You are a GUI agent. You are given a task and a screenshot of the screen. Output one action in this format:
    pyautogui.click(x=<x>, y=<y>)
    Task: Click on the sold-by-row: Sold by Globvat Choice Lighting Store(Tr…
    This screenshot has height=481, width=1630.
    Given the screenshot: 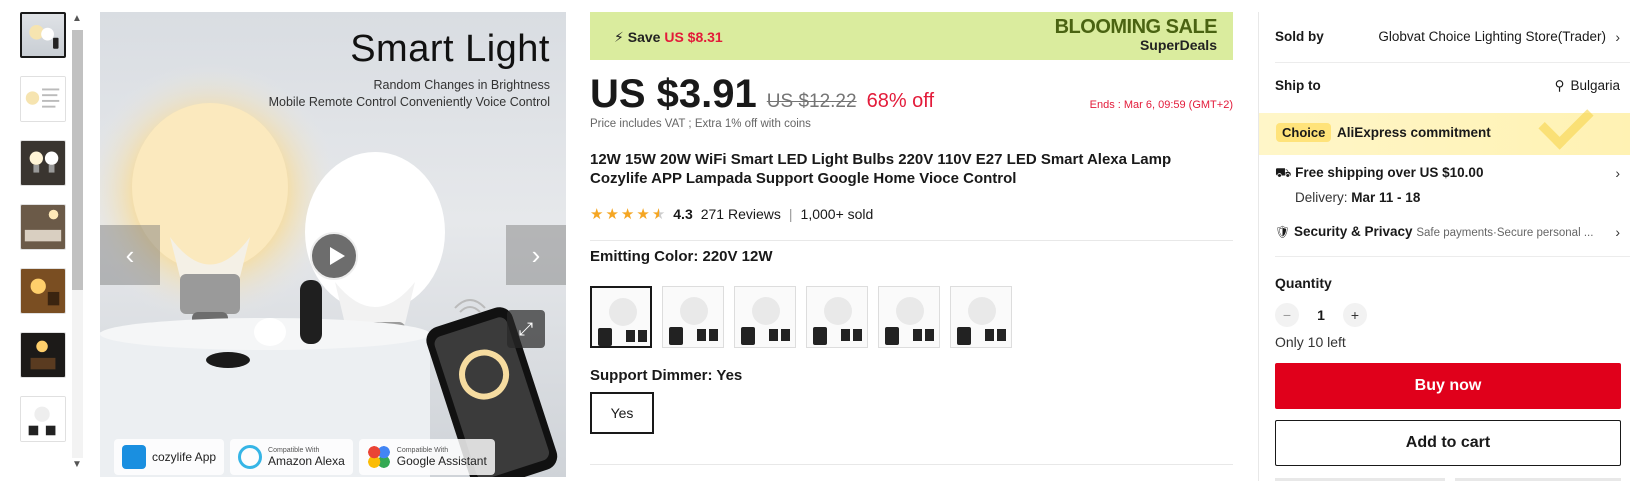 What is the action you would take?
    pyautogui.click(x=1447, y=37)
    